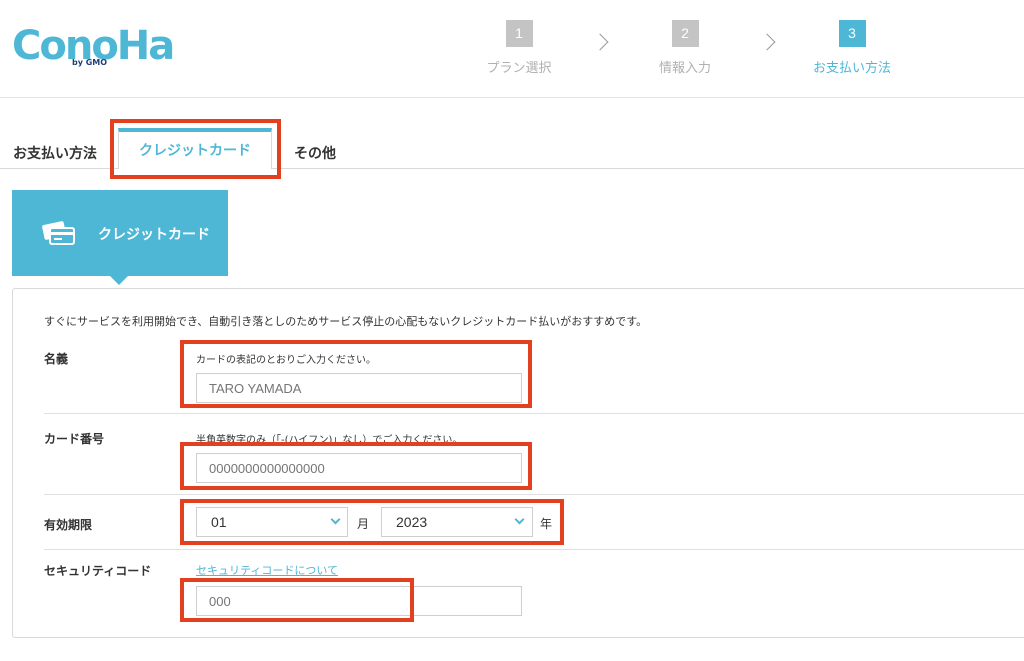  What do you see at coordinates (372, 522) in the screenshot?
I see `highlight-box-expiry` at bounding box center [372, 522].